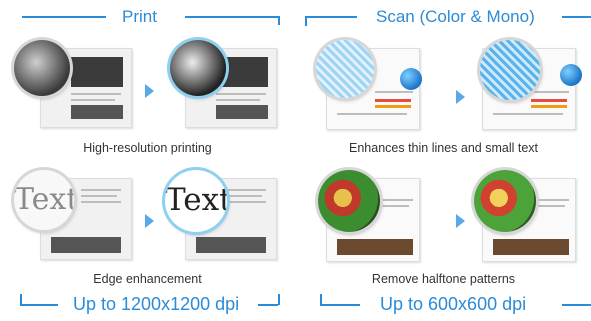 The width and height of the screenshot is (591, 321). Describe the element at coordinates (455, 16) in the screenshot. I see `scan-header: Scan (Color & Mono)` at that location.